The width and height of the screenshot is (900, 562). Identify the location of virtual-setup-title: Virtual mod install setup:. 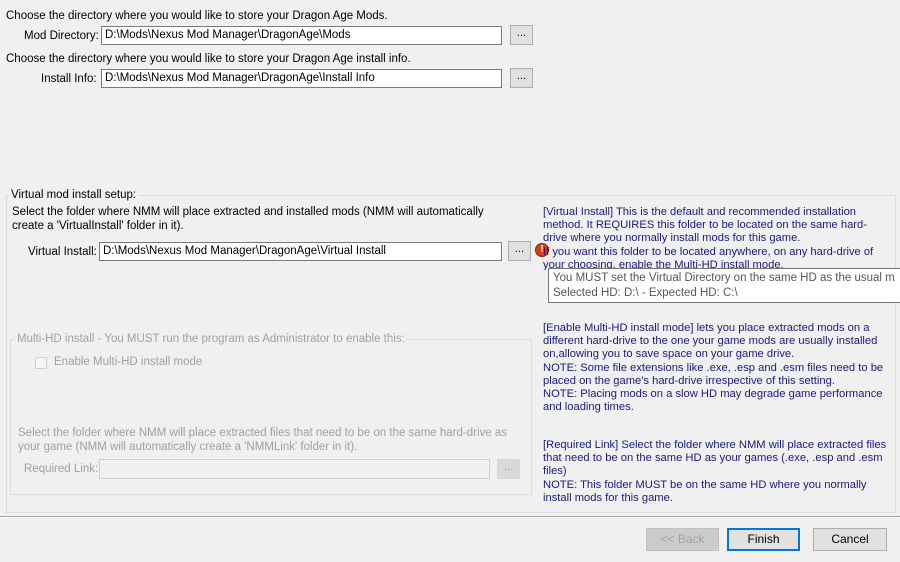
(74, 195).